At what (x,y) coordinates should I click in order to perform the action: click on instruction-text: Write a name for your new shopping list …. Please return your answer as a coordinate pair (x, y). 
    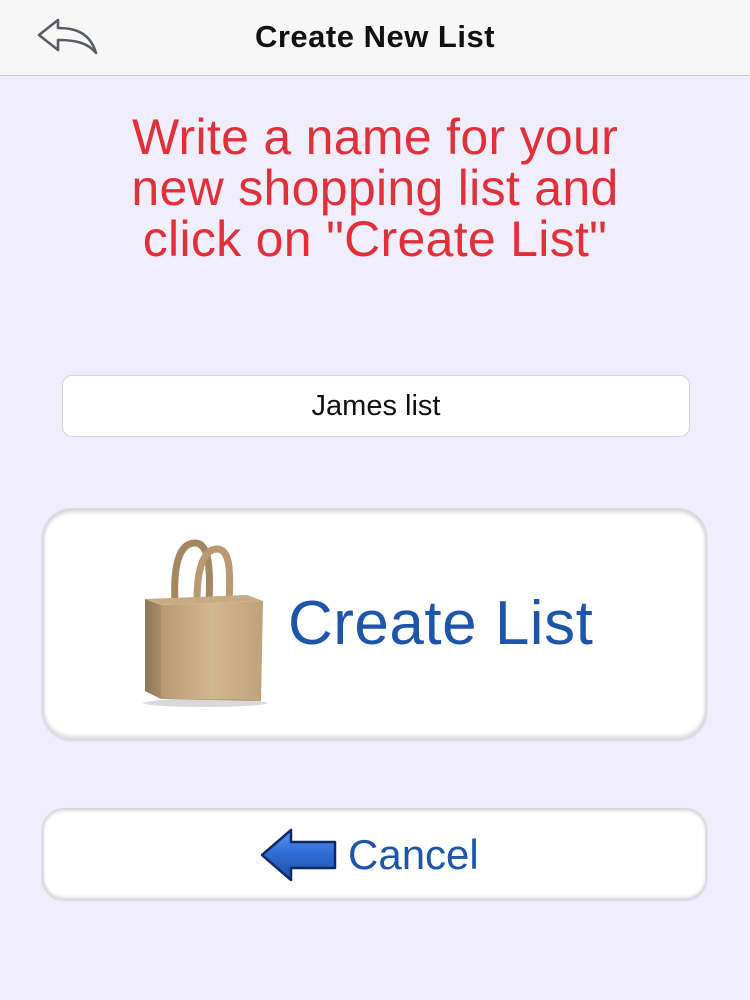
    Looking at the image, I should click on (375, 188).